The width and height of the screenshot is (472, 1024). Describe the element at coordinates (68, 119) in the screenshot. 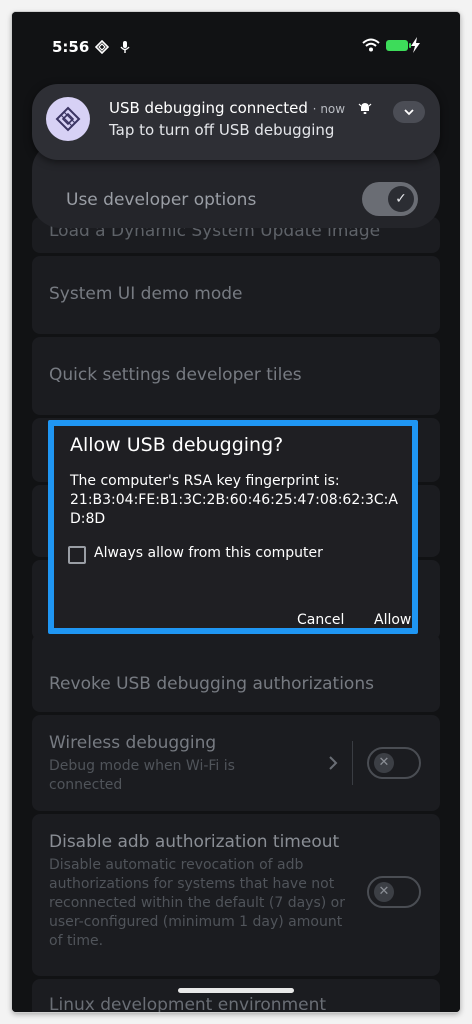

I see `debug-app-icon` at that location.